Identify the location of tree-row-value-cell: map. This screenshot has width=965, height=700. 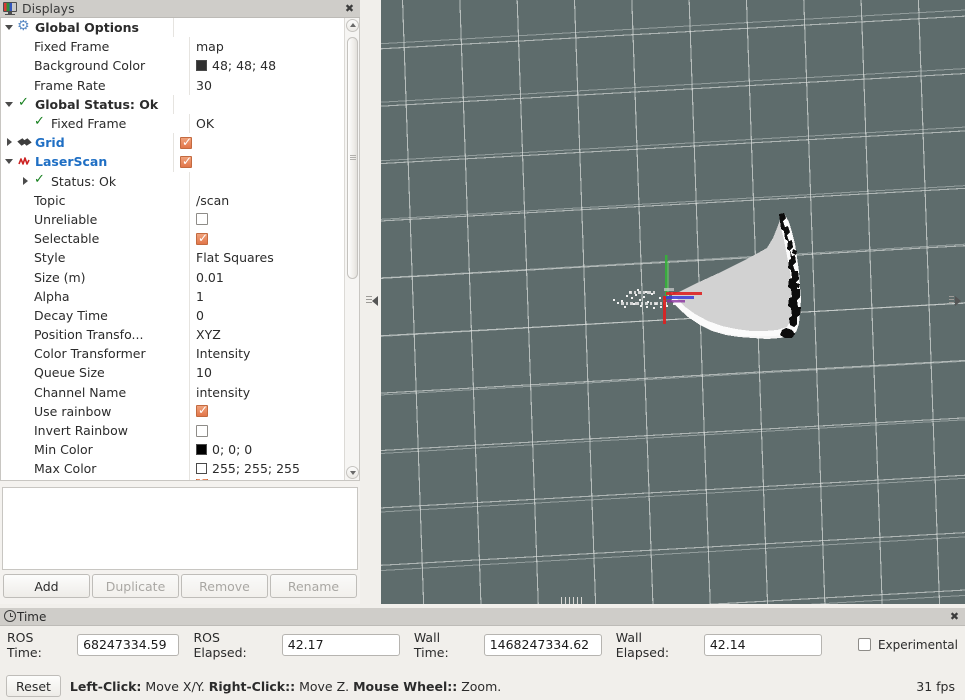
(266, 47).